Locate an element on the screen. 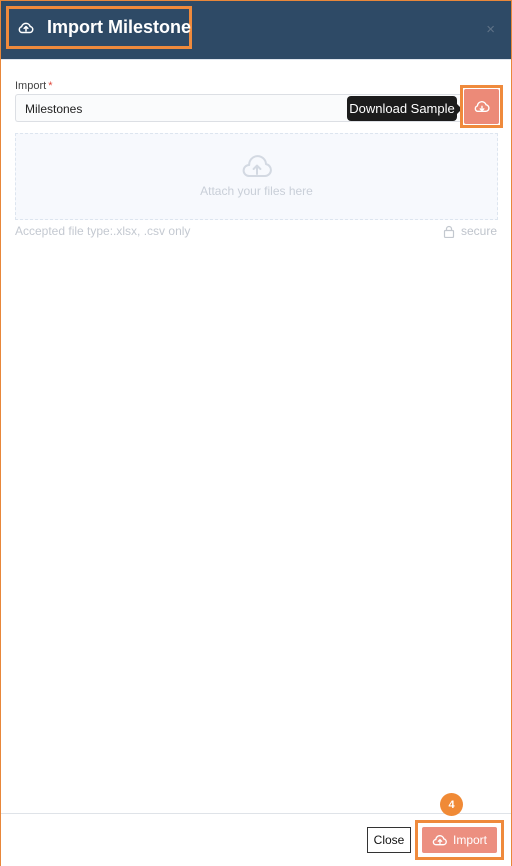  modal-title: Import Milestone is located at coordinates (119, 27).